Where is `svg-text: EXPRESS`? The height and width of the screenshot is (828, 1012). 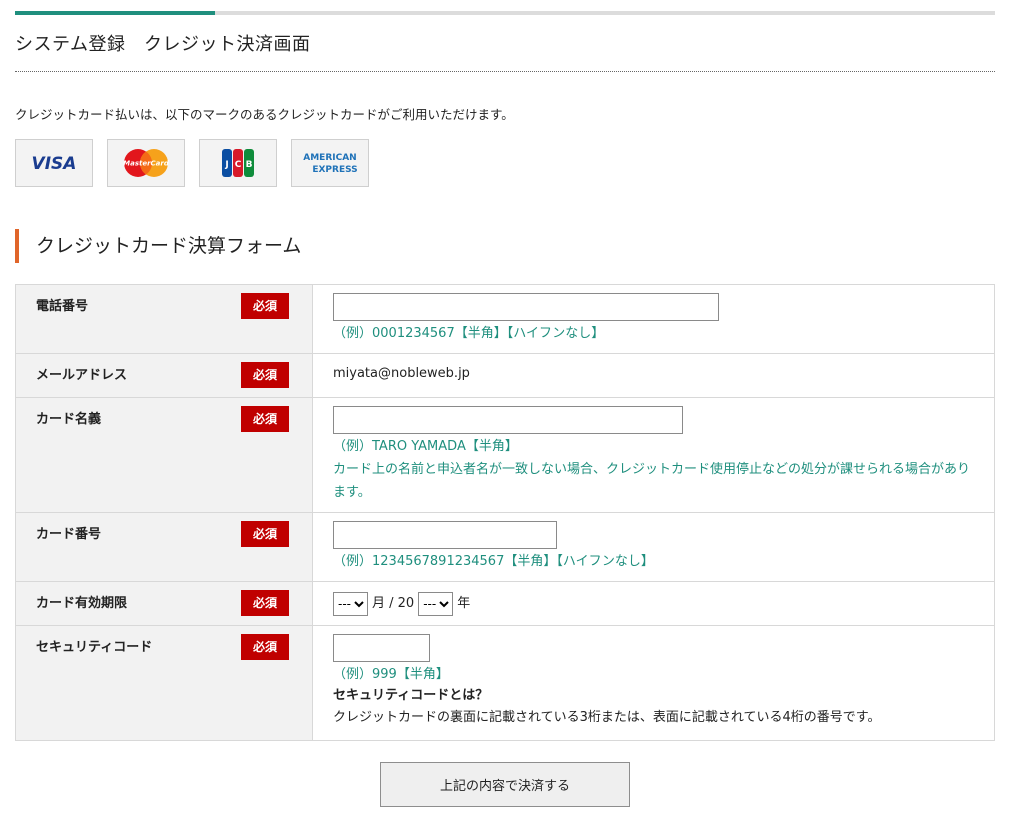 svg-text: EXPRESS is located at coordinates (334, 170).